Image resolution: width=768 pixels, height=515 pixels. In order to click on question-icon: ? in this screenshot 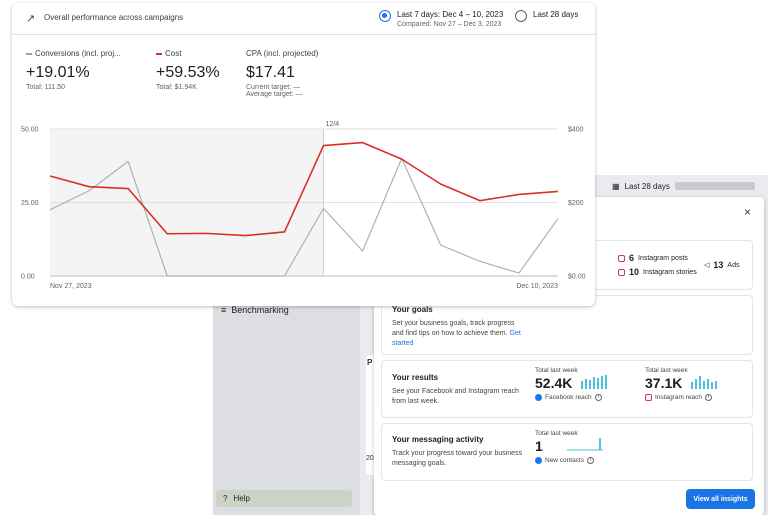, I will do `click(225, 498)`.